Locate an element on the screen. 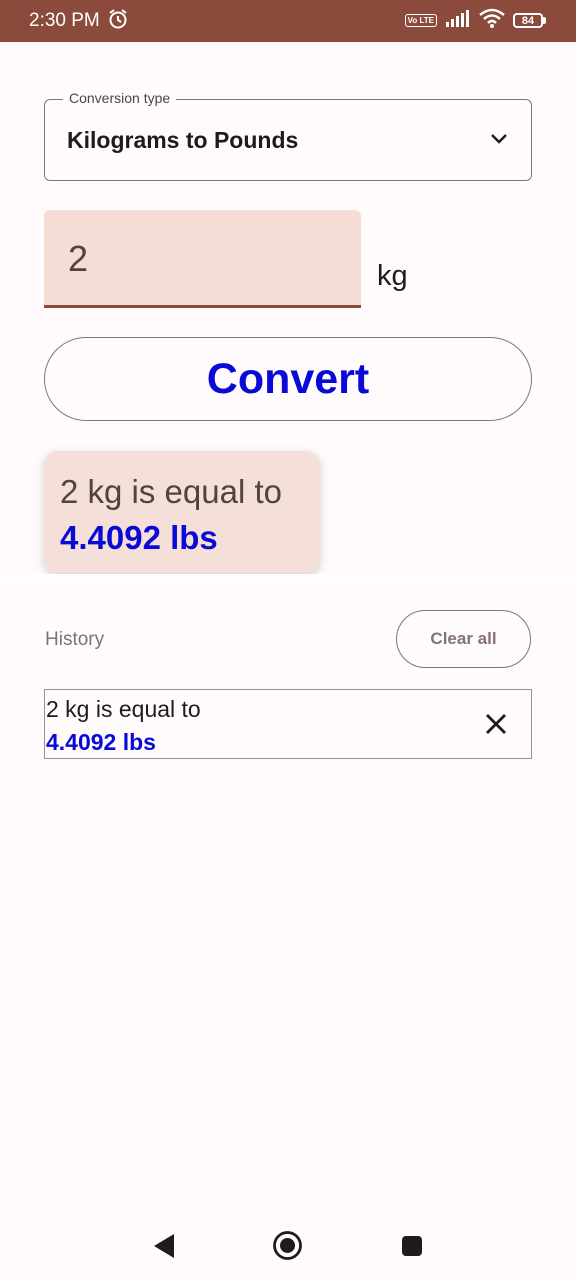 This screenshot has width=576, height=1280. close-icon is located at coordinates (496, 726).